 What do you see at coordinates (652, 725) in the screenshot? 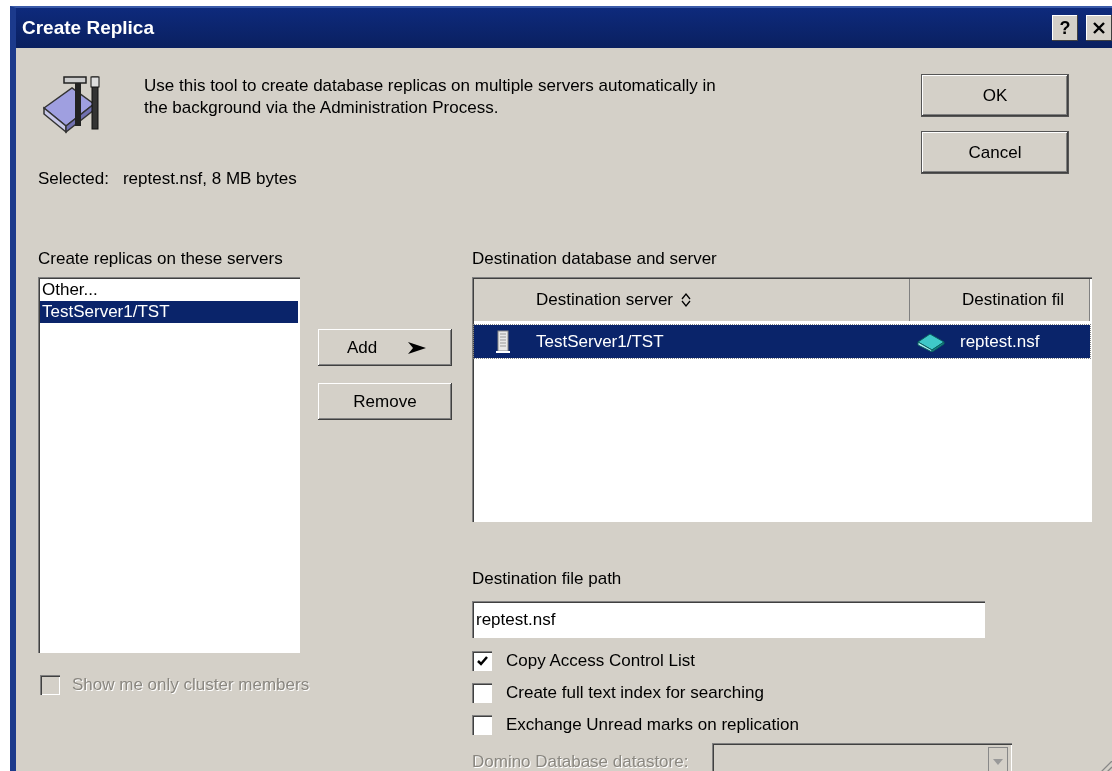
I see `checkbox-label: Exchange Unread marks on replication` at bounding box center [652, 725].